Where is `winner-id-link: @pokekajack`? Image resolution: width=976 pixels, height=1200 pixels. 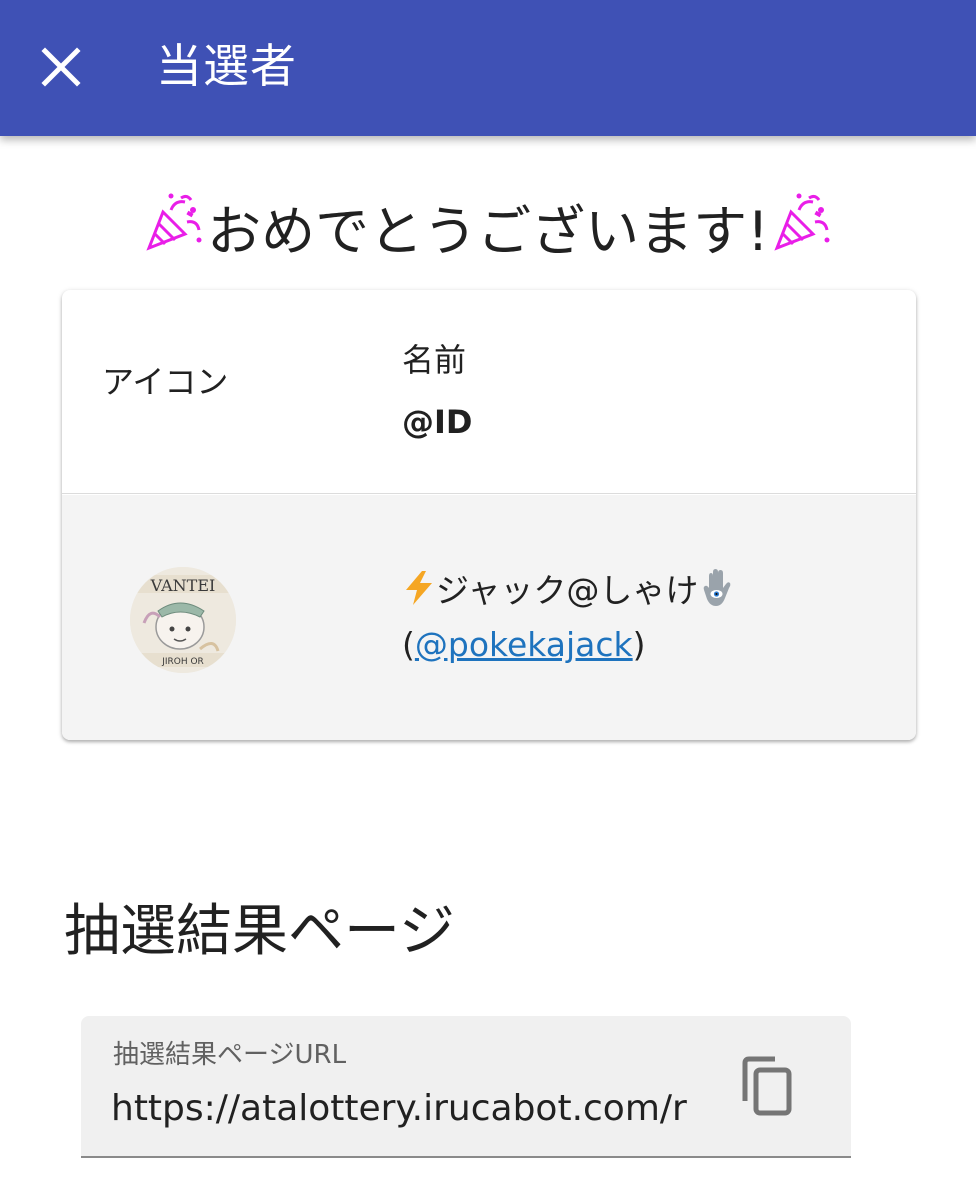 winner-id-link: @pokekajack is located at coordinates (524, 644).